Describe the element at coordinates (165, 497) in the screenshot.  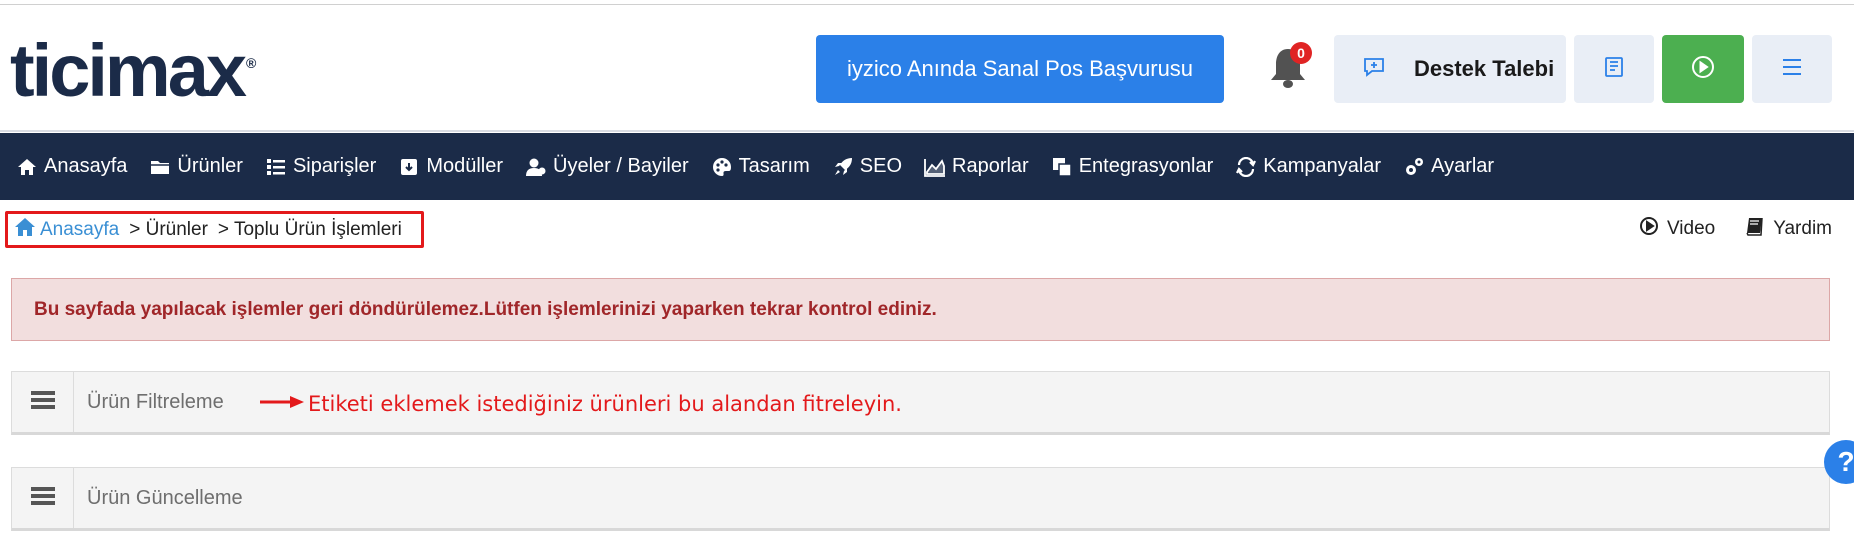
I see `product-update-title: Ürün Güncelleme` at that location.